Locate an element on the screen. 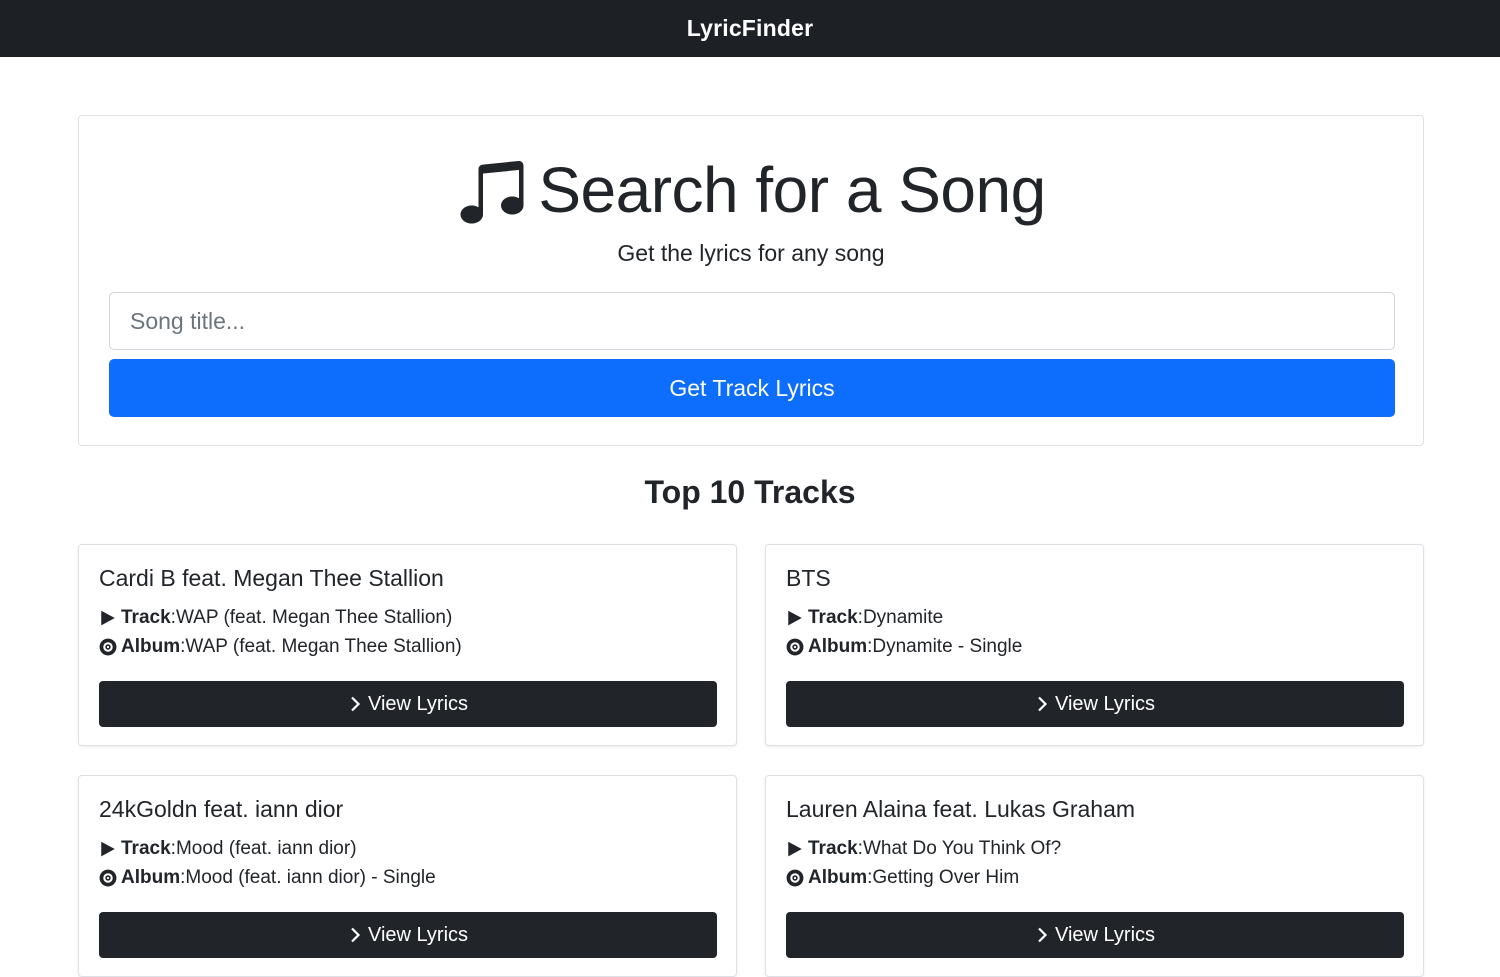 Image resolution: width=1500 pixels, height=977 pixels. album-title: WAP (feat. Megan Thee Stallion) is located at coordinates (323, 646).